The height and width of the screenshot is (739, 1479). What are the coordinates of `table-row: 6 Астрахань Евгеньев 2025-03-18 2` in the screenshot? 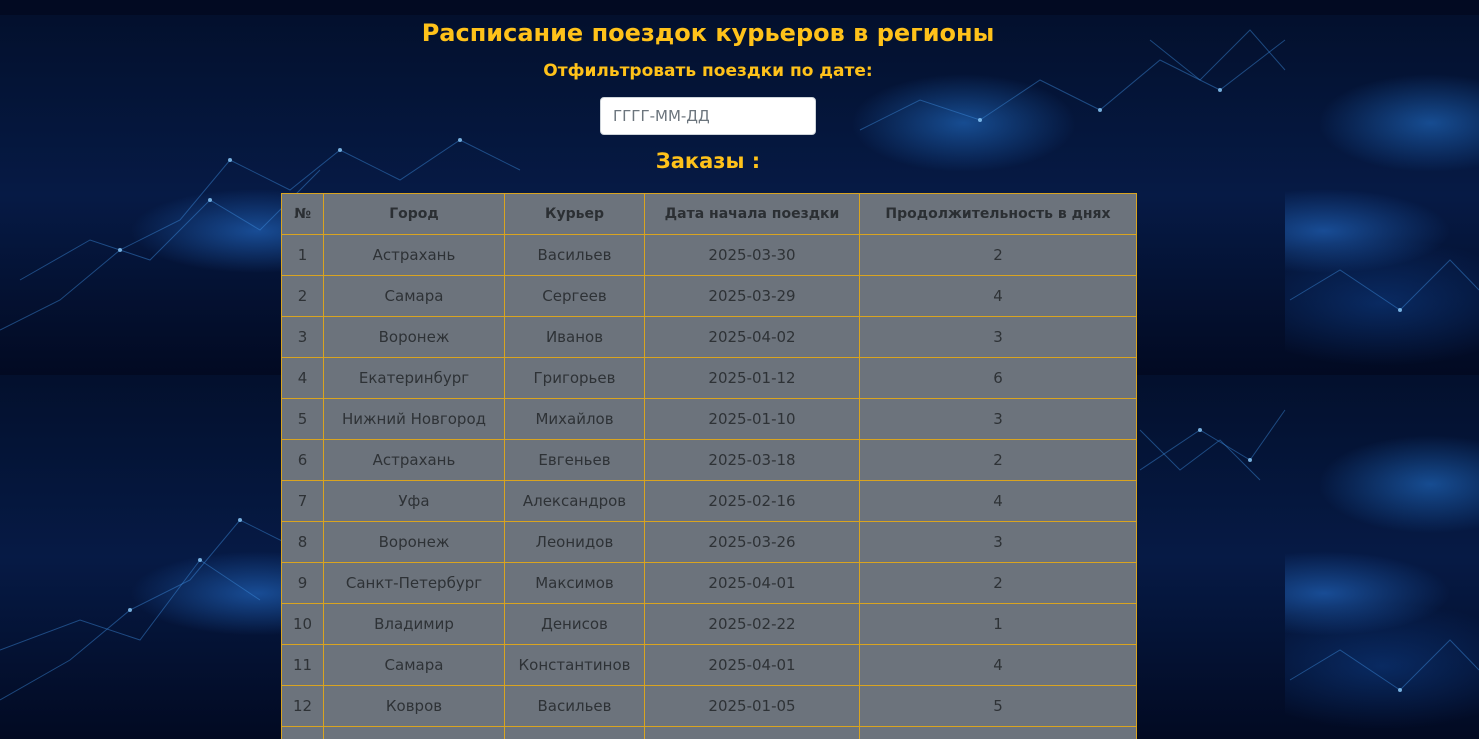 It's located at (709, 460).